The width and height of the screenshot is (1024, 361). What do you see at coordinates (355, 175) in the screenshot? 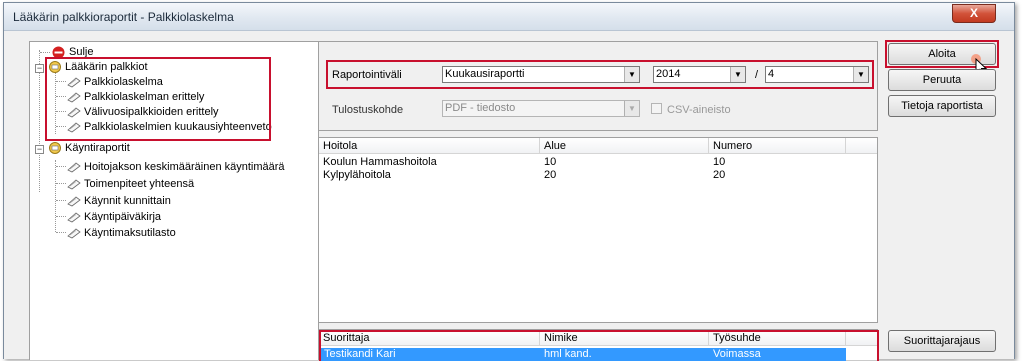
I see `table-cell: Kylpylähoitola` at bounding box center [355, 175].